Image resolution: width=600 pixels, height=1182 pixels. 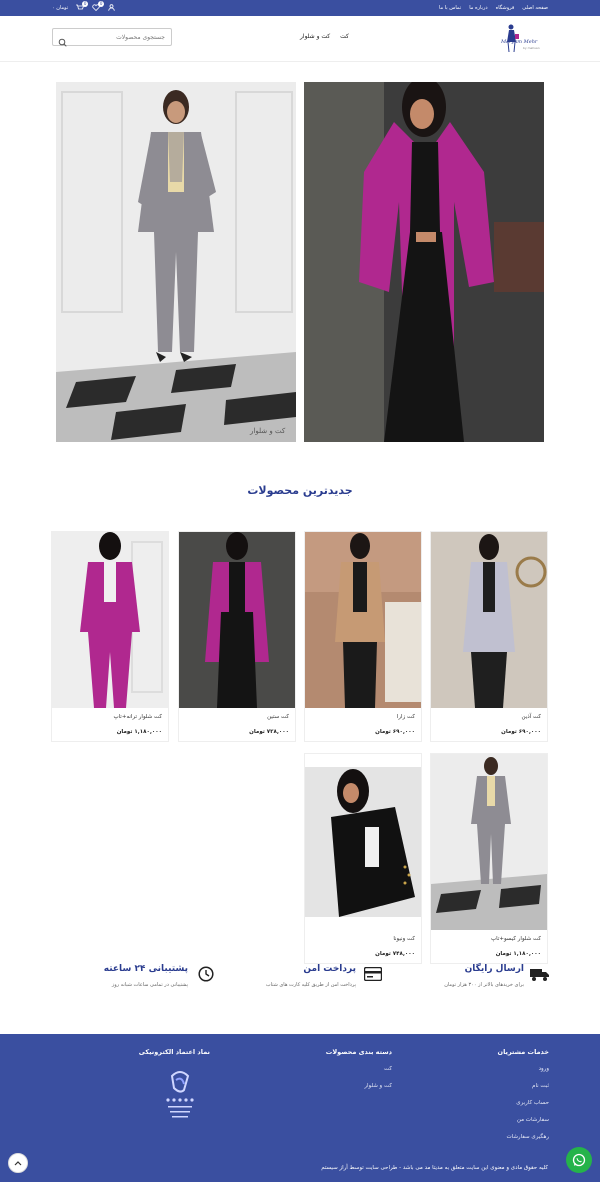 What do you see at coordinates (505, 8) in the screenshot?
I see `topnav-shop: فروشگاه` at bounding box center [505, 8].